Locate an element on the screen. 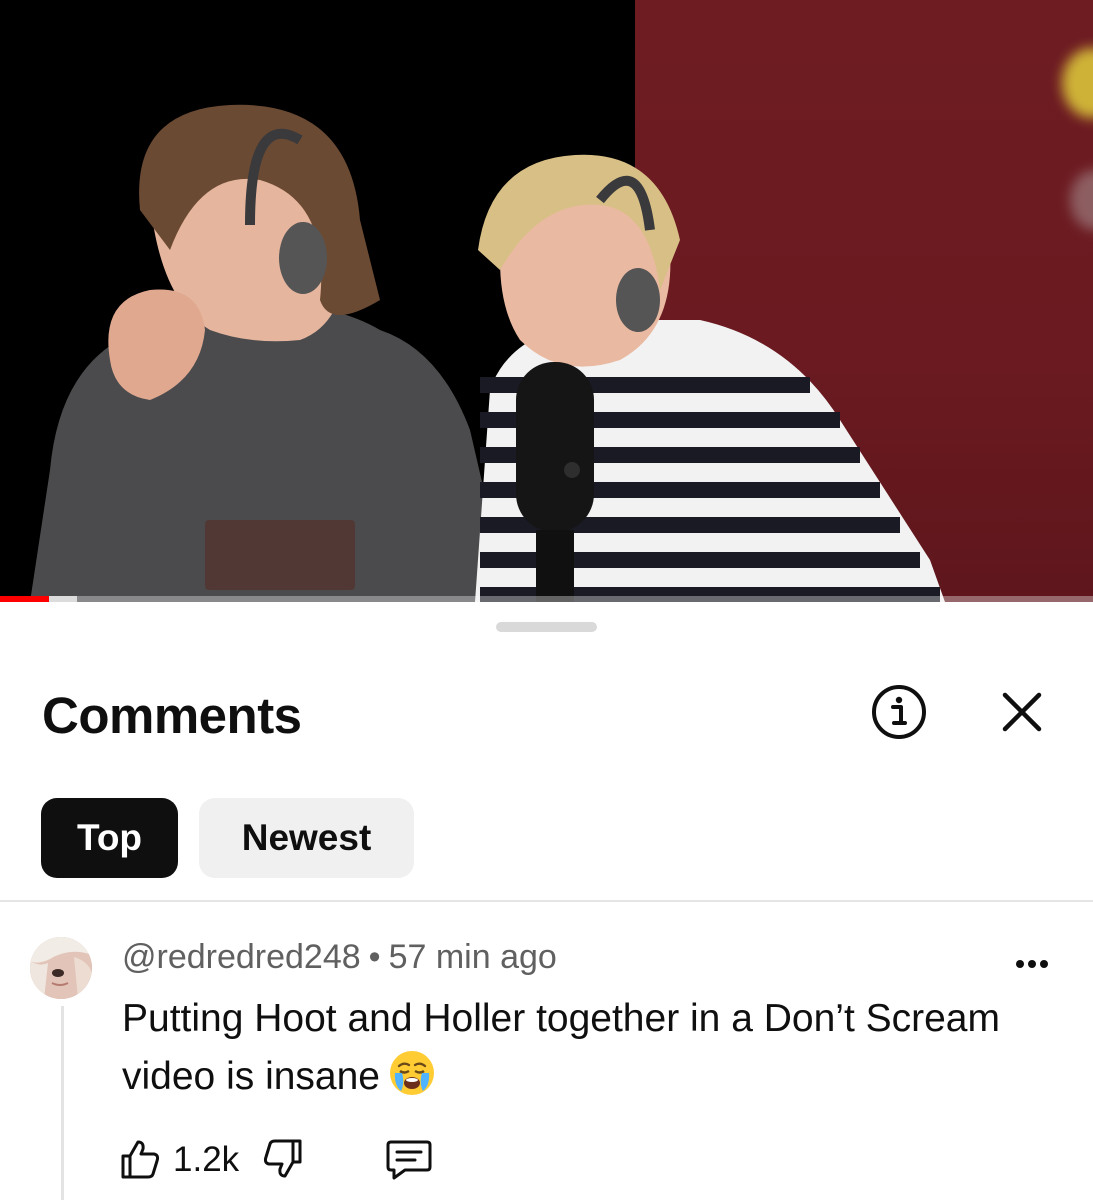  avatar-image is located at coordinates (61, 968).